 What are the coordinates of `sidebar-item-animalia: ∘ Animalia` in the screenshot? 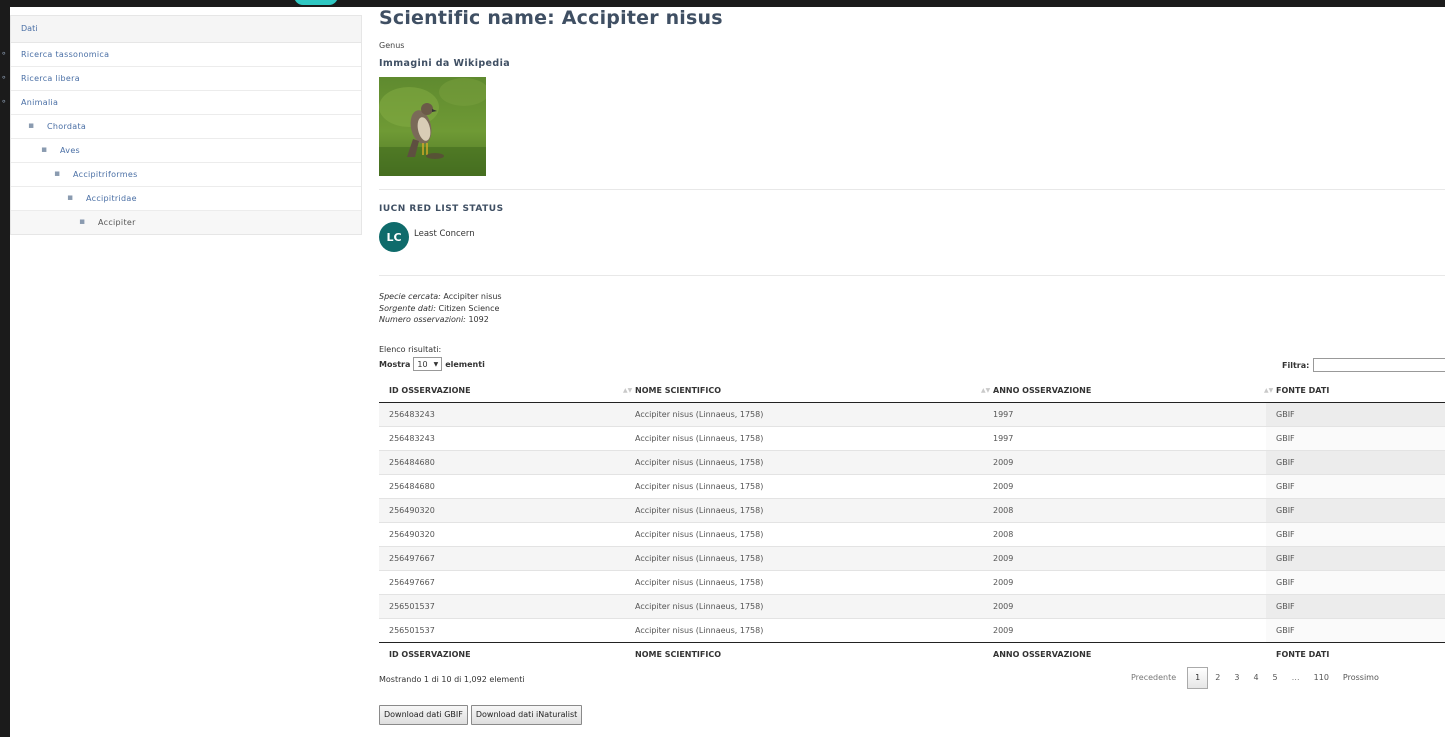 It's located at (181, 103).